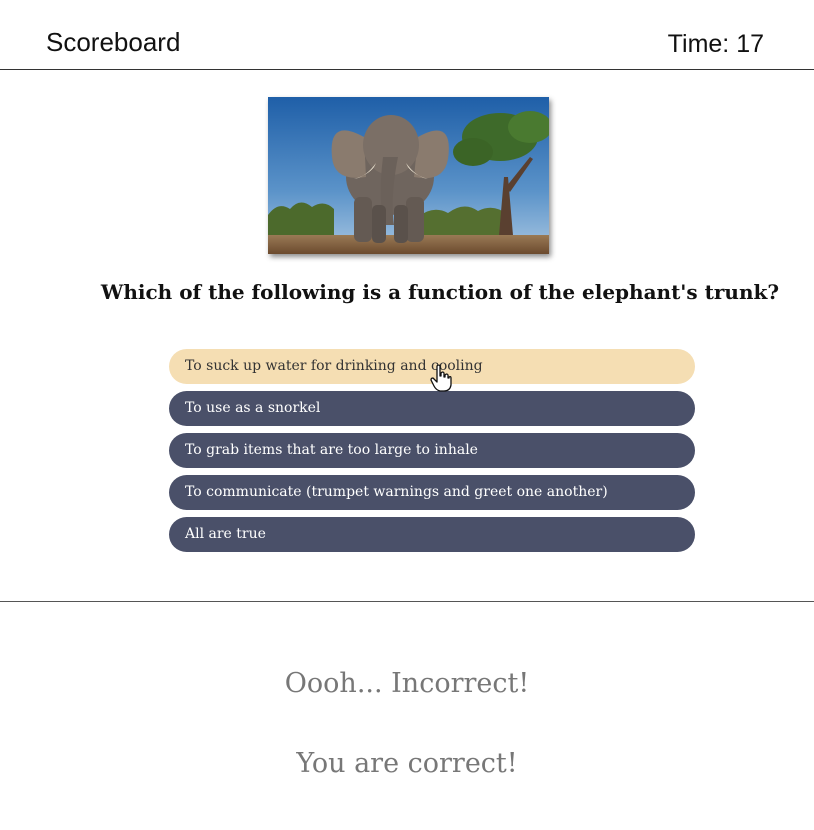 The image size is (814, 830). Describe the element at coordinates (408, 175) in the screenshot. I see `elephant-image` at that location.